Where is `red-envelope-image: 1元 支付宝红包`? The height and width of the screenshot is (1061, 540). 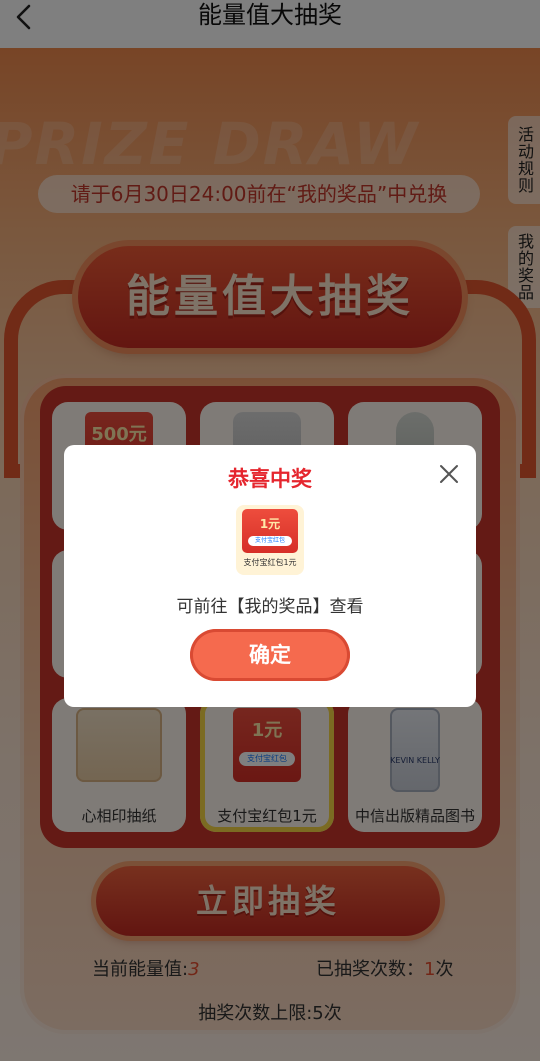
red-envelope-image: 1元 支付宝红包 is located at coordinates (270, 531).